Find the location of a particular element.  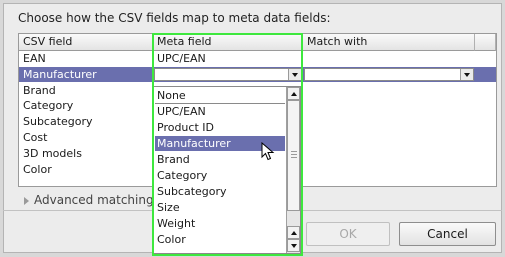

scroll-thumb is located at coordinates (293, 155).